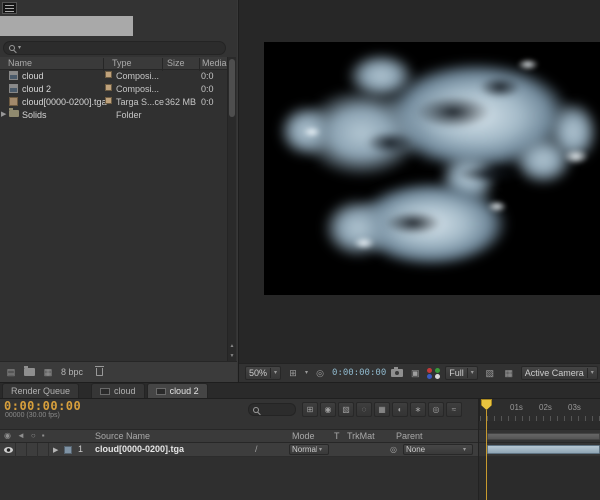  I want to click on alpha-channel-dot, so click(438, 376).